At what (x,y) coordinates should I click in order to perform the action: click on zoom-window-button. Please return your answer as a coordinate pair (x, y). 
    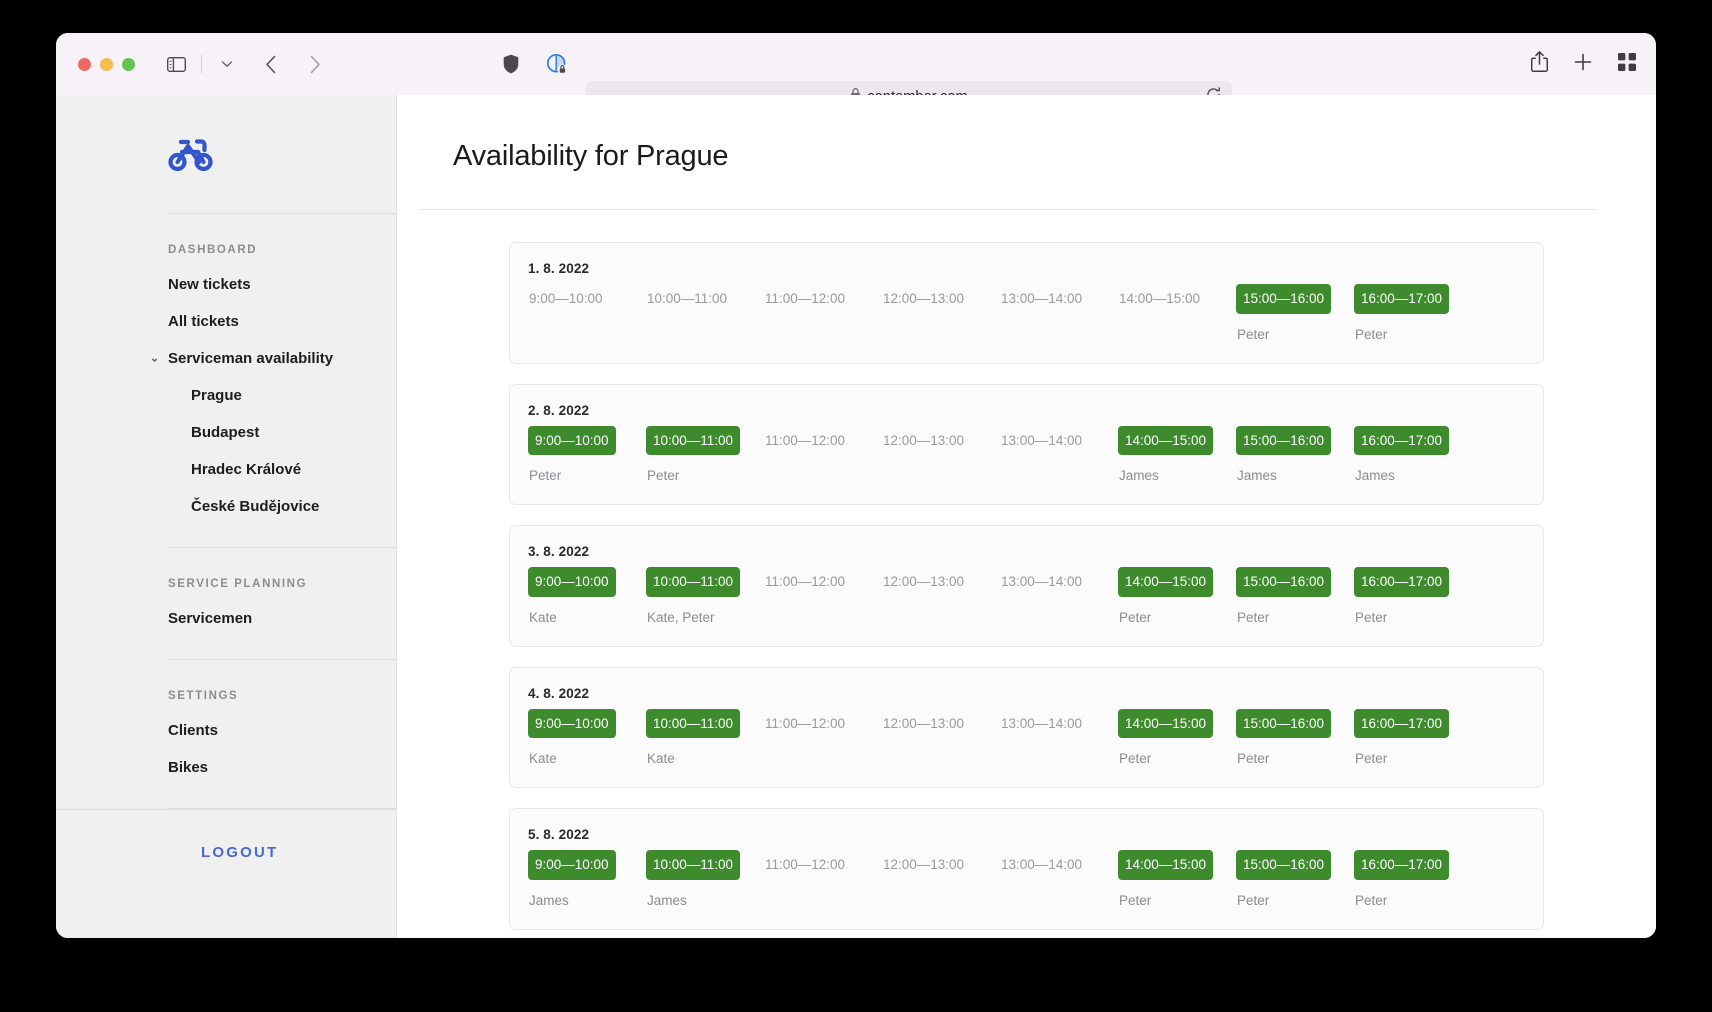
    Looking at the image, I should click on (128, 64).